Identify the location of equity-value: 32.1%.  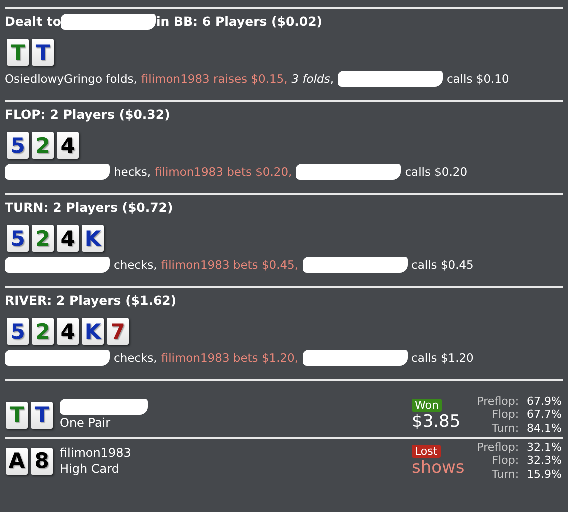
(544, 447).